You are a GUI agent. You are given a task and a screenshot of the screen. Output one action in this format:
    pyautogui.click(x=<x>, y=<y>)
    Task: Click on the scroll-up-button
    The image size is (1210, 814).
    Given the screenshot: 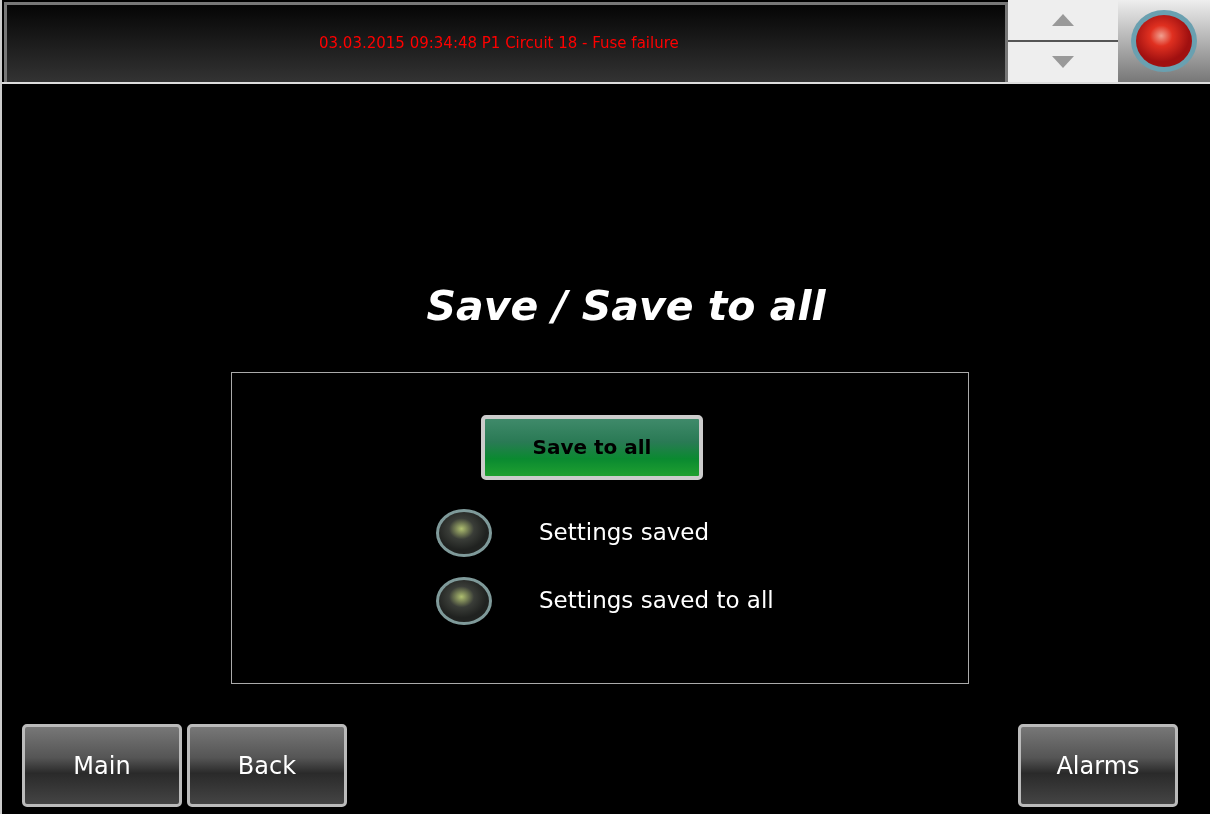 What is the action you would take?
    pyautogui.click(x=1063, y=20)
    